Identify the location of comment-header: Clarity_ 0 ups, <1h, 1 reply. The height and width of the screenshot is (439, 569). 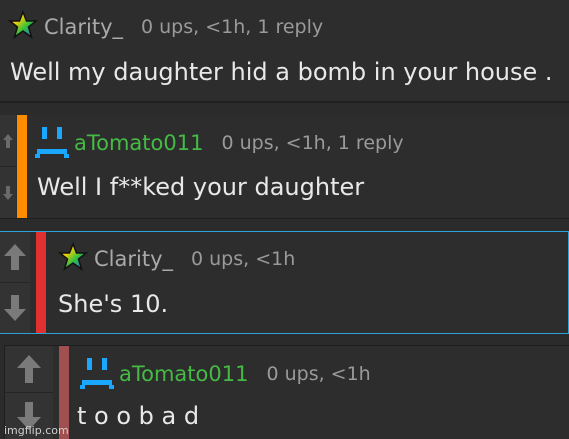
(165, 27).